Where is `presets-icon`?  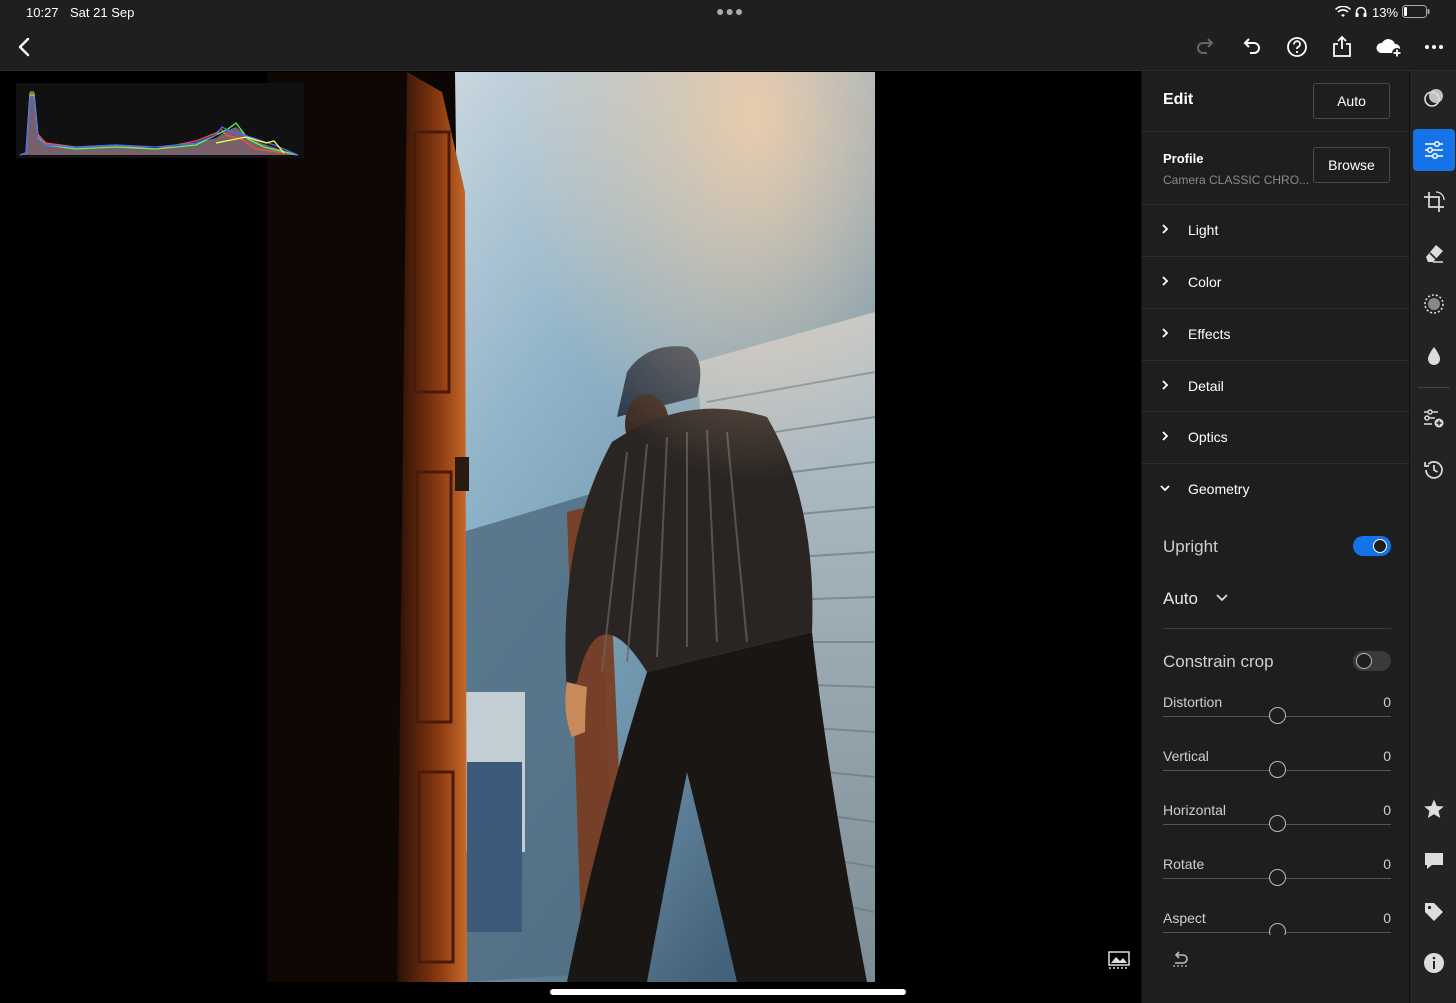
presets-icon is located at coordinates (1434, 98).